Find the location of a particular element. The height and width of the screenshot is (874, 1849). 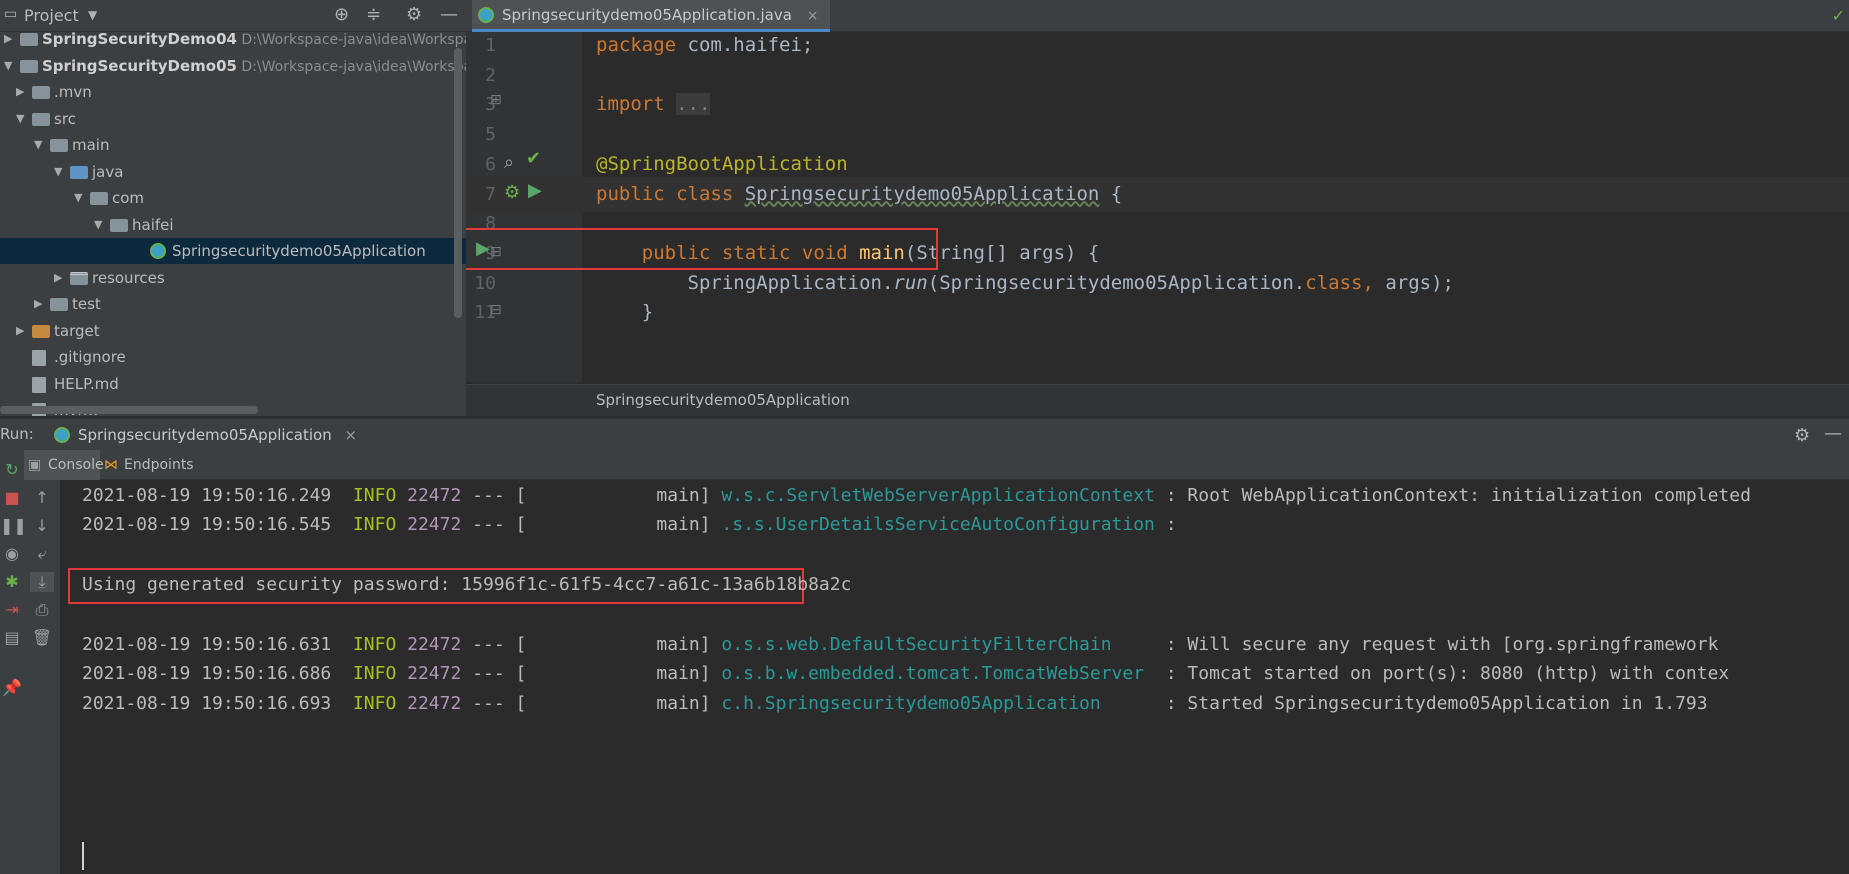

stop-icon: ■ is located at coordinates (12, 497).